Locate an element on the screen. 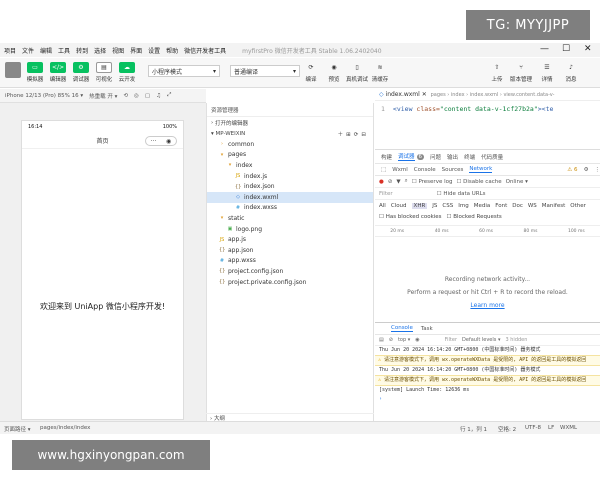 Image resolution: width=600 pixels, height=480 pixels. tree-item: ▾ pages is located at coordinates (290, 155).